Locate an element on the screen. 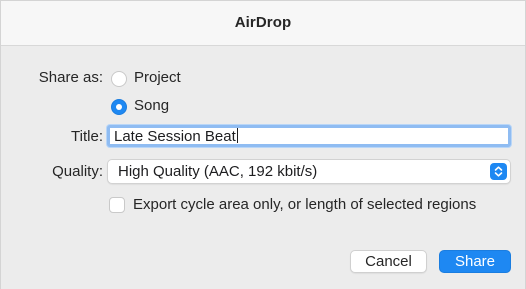 This screenshot has height=289, width=526. radio-song is located at coordinates (119, 107).